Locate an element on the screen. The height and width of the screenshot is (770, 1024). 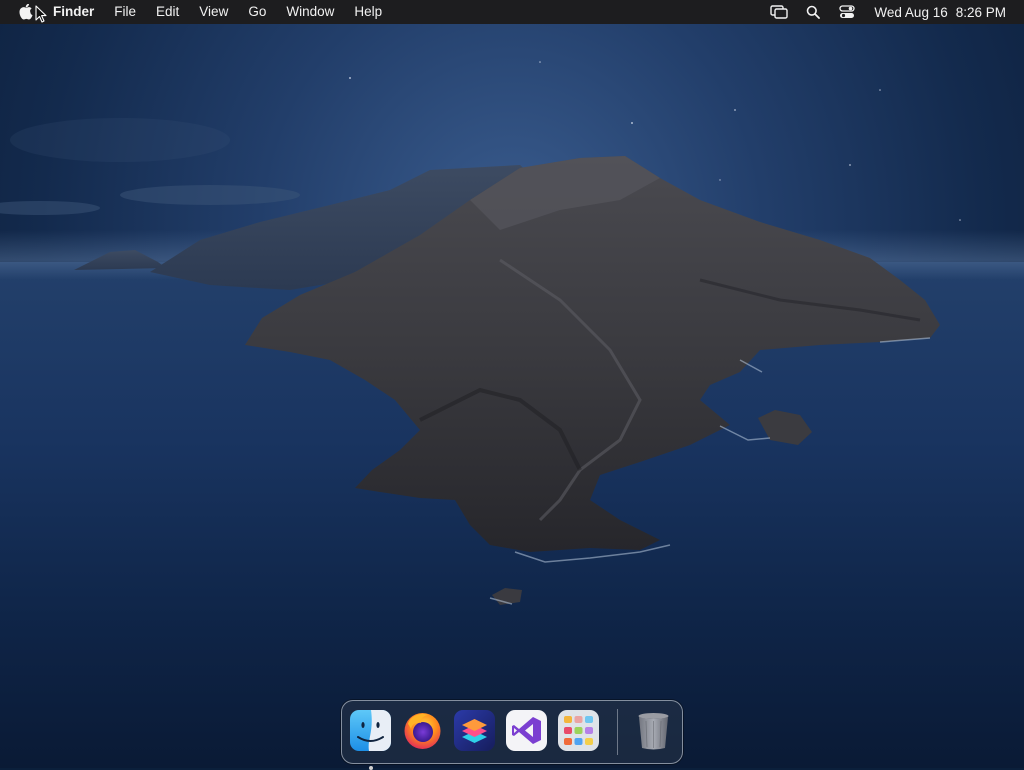
menu-edit: Edit is located at coordinates (167, 12).